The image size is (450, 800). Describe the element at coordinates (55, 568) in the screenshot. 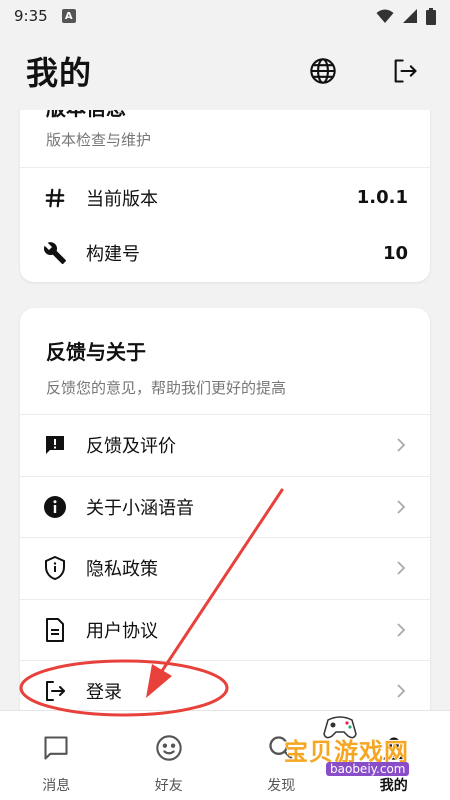

I see `shield-icon` at that location.